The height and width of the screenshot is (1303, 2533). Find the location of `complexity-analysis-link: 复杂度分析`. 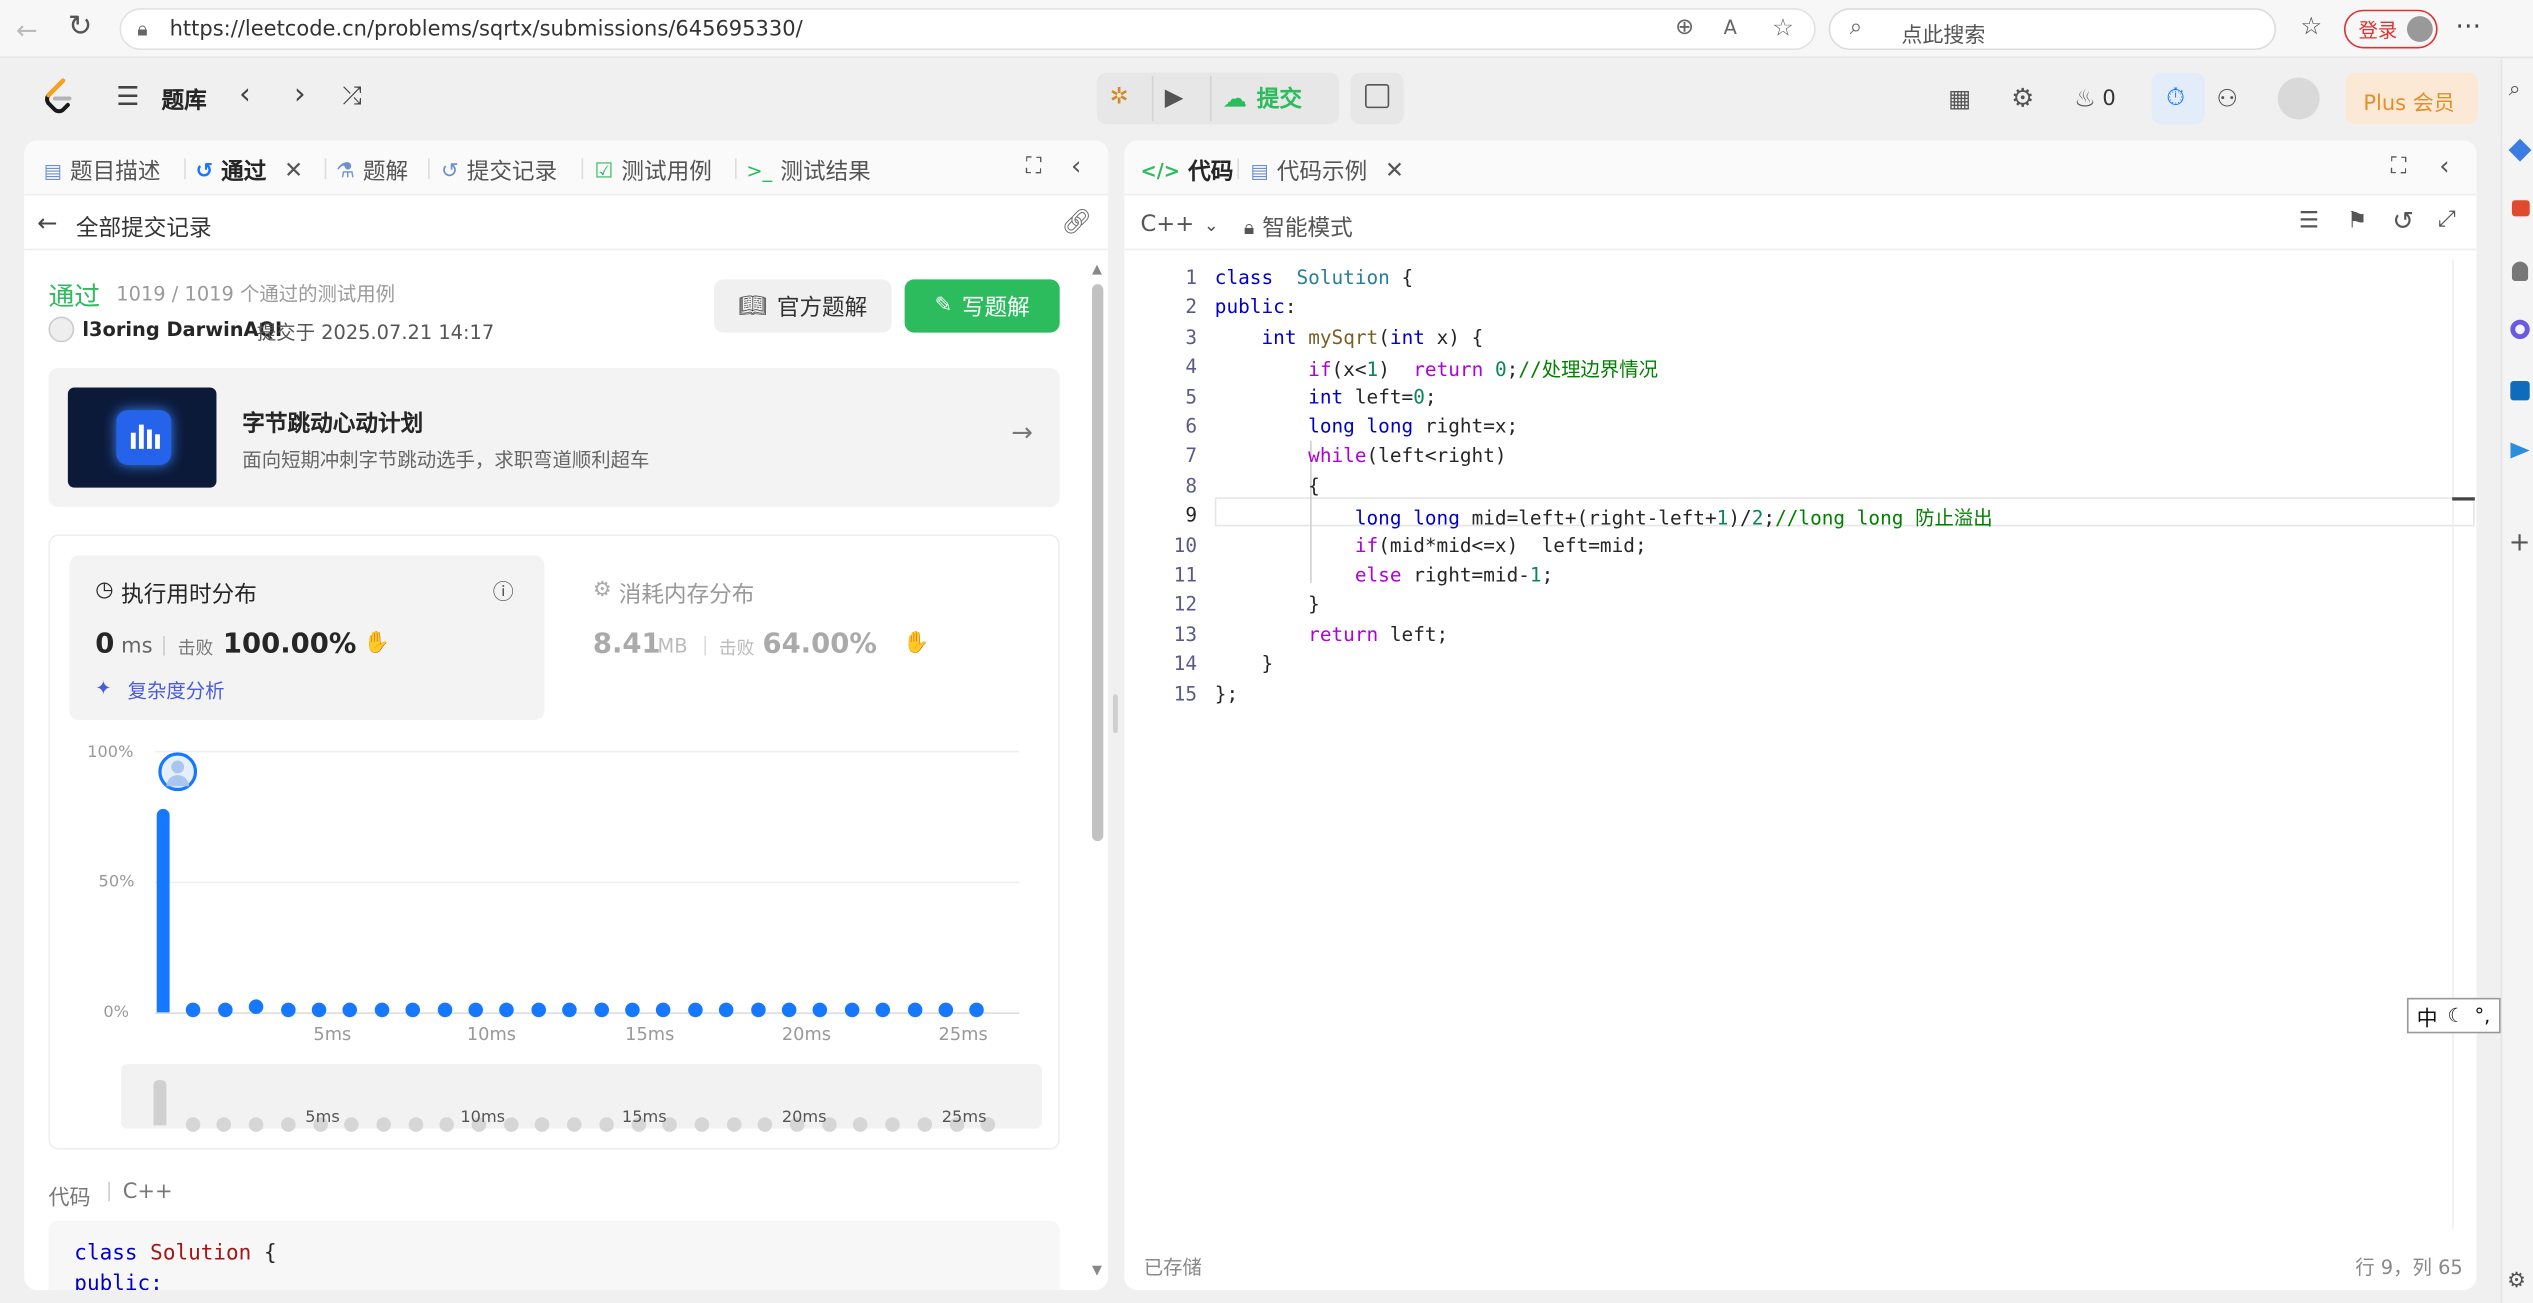

complexity-analysis-link: 复杂度分析 is located at coordinates (176, 690).